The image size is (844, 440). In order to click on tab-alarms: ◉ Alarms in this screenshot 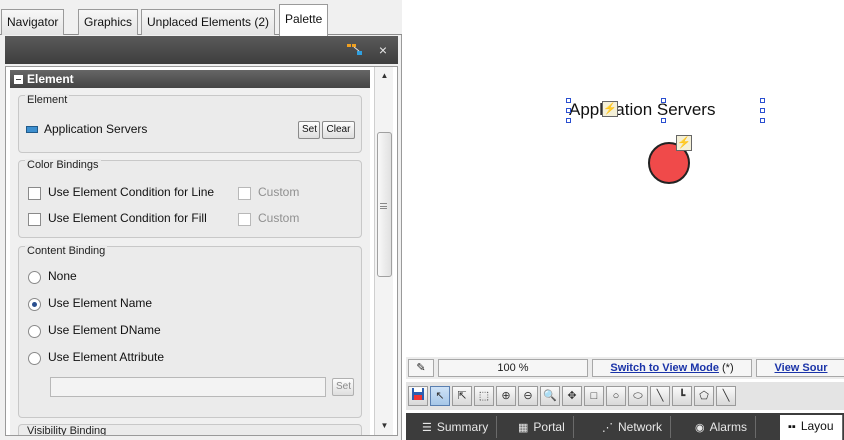, I will do `click(721, 427)`.